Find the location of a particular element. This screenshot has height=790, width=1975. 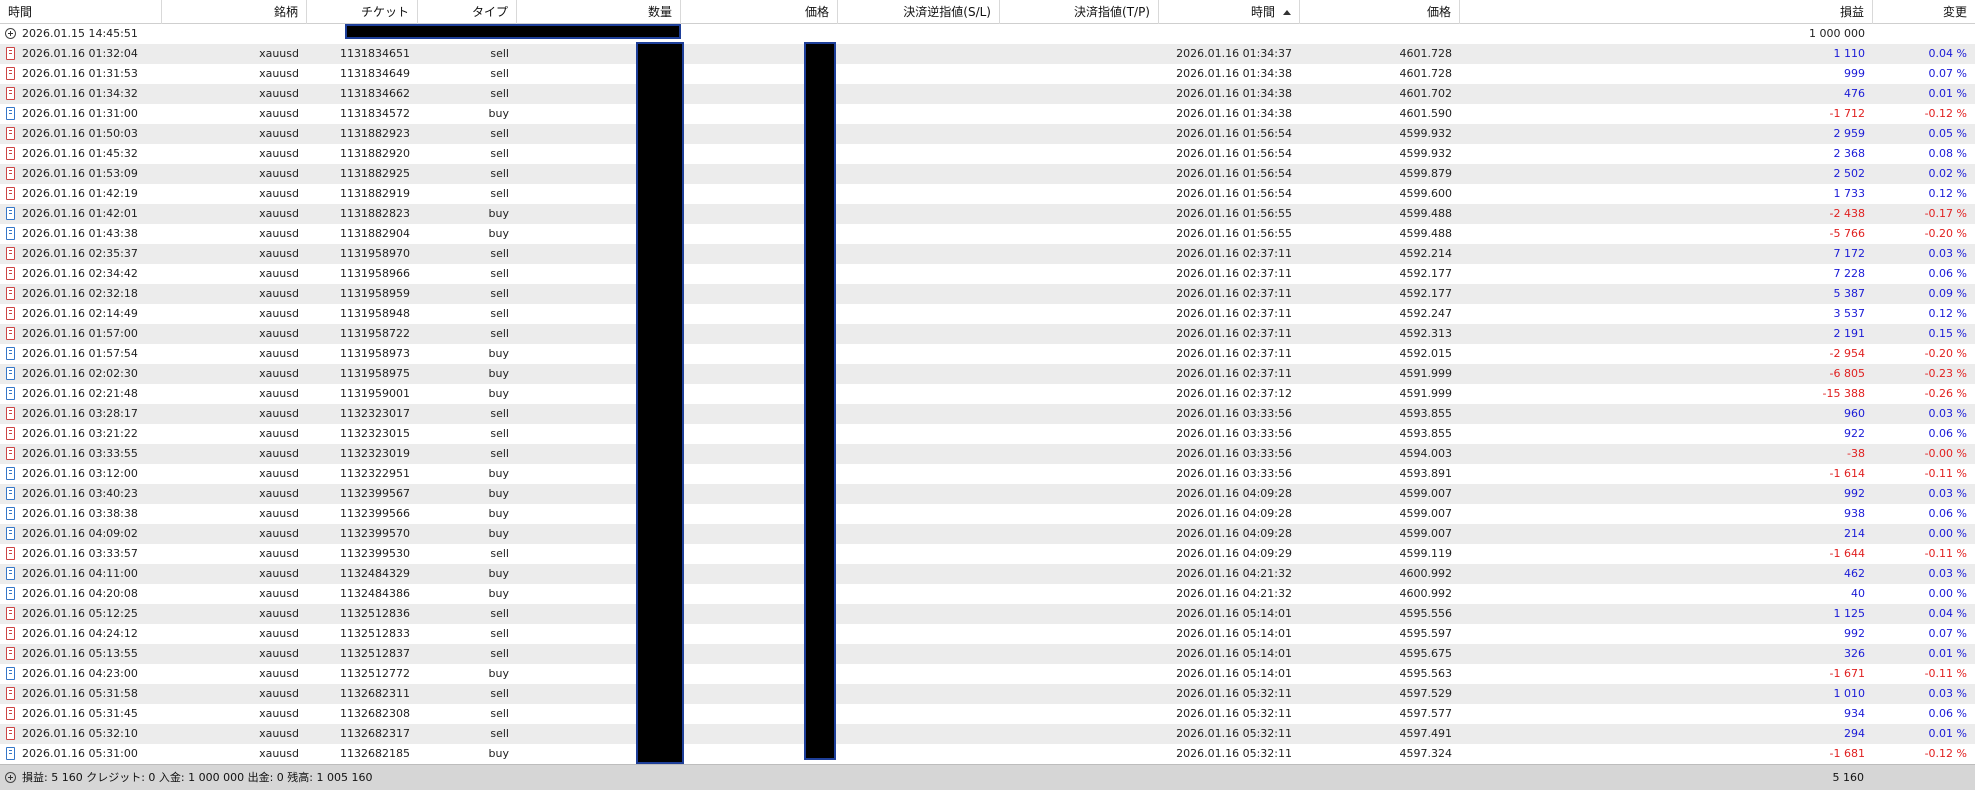

cell-time: 2026.01.16 02:21:48 is located at coordinates (80, 393).